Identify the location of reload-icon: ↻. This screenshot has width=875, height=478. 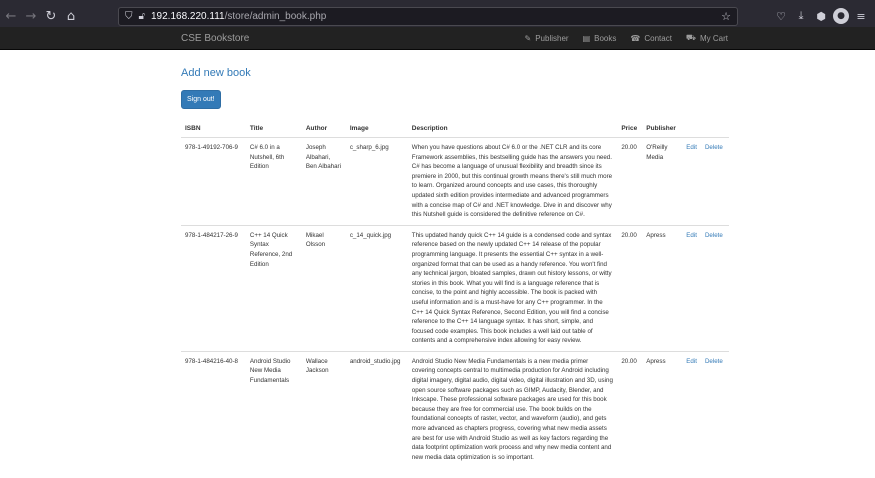
(51, 17).